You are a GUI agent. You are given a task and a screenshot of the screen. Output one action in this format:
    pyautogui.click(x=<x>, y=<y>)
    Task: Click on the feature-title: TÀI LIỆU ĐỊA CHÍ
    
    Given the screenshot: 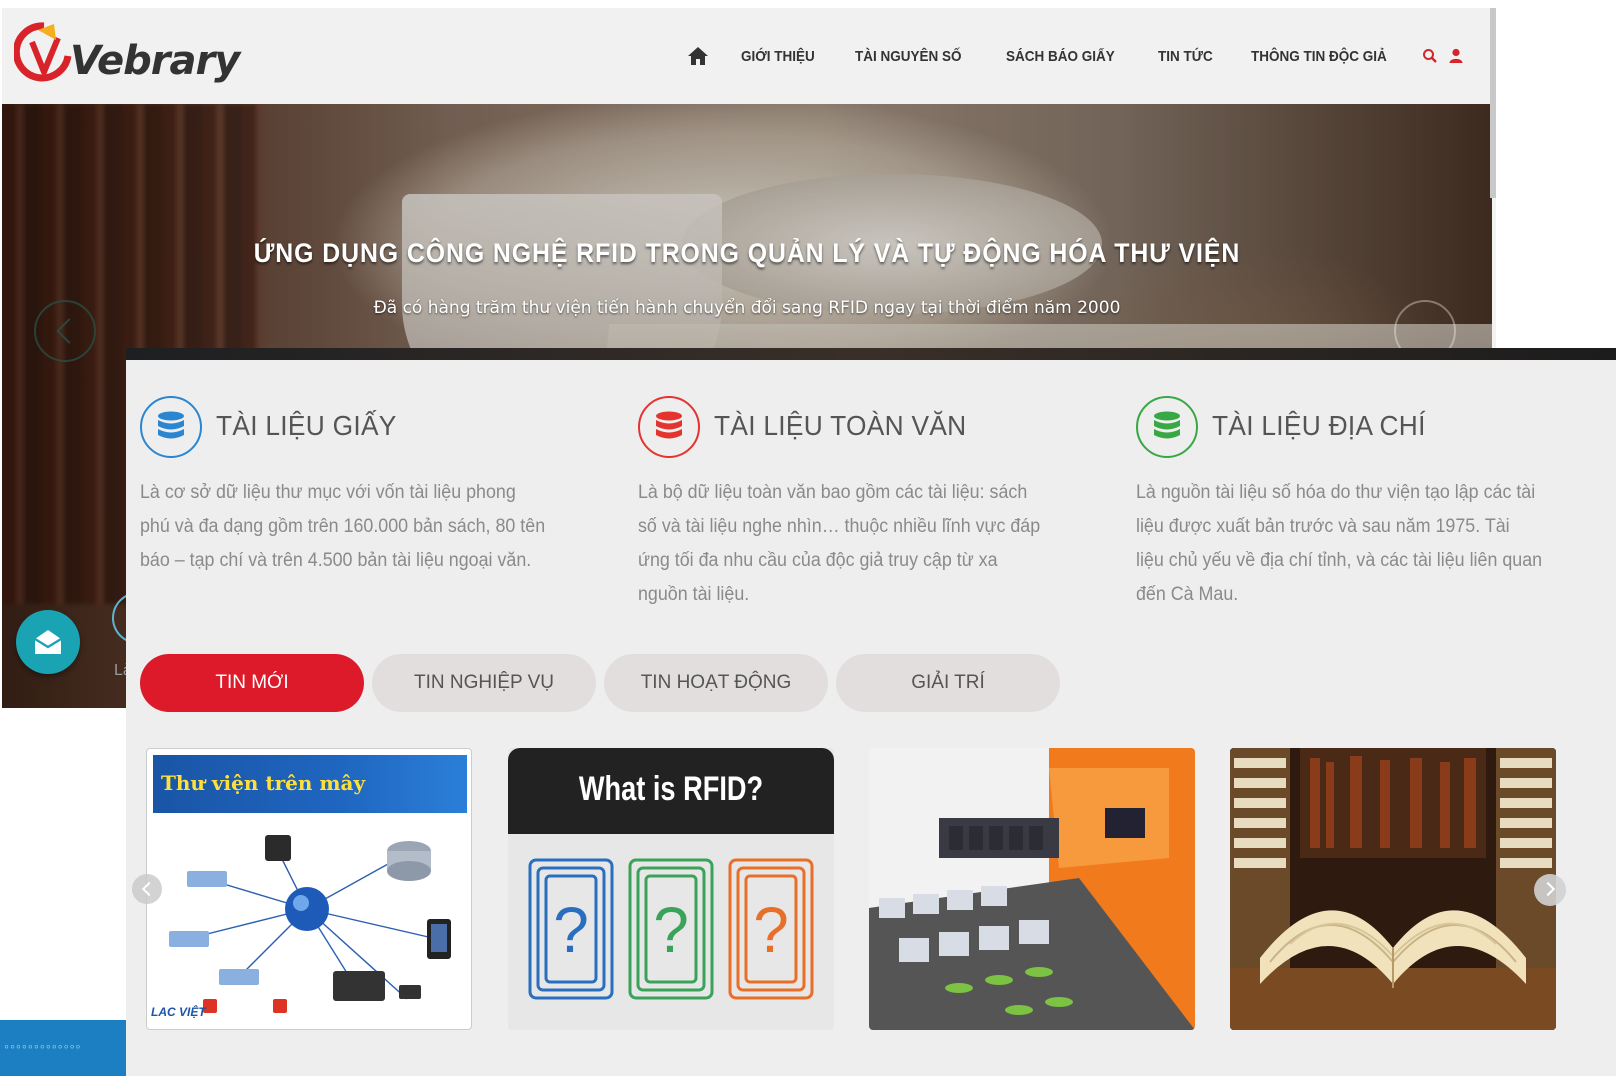 What is the action you would take?
    pyautogui.click(x=1319, y=425)
    